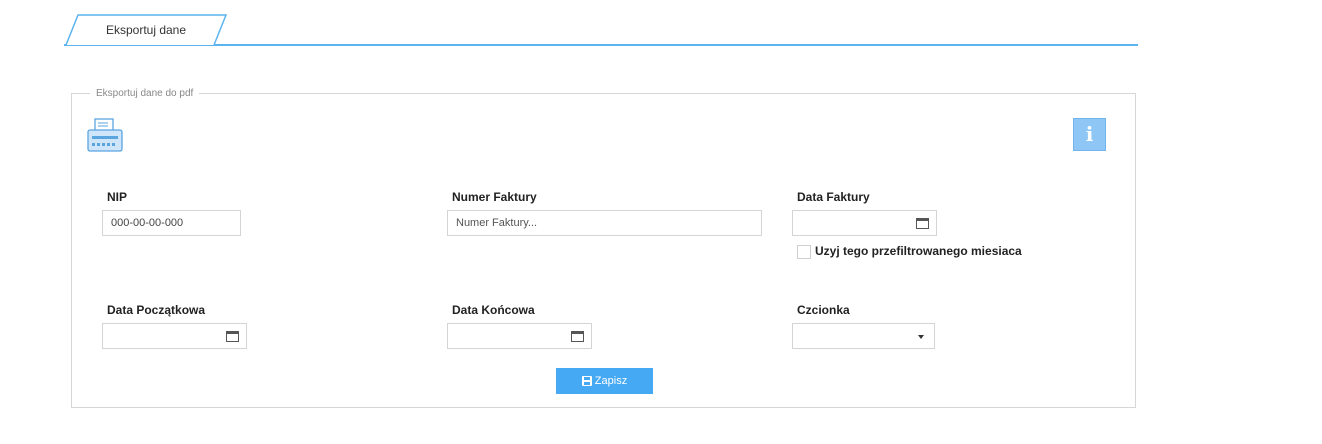 The width and height of the screenshot is (1322, 444). I want to click on save-button: Zapisz, so click(604, 381).